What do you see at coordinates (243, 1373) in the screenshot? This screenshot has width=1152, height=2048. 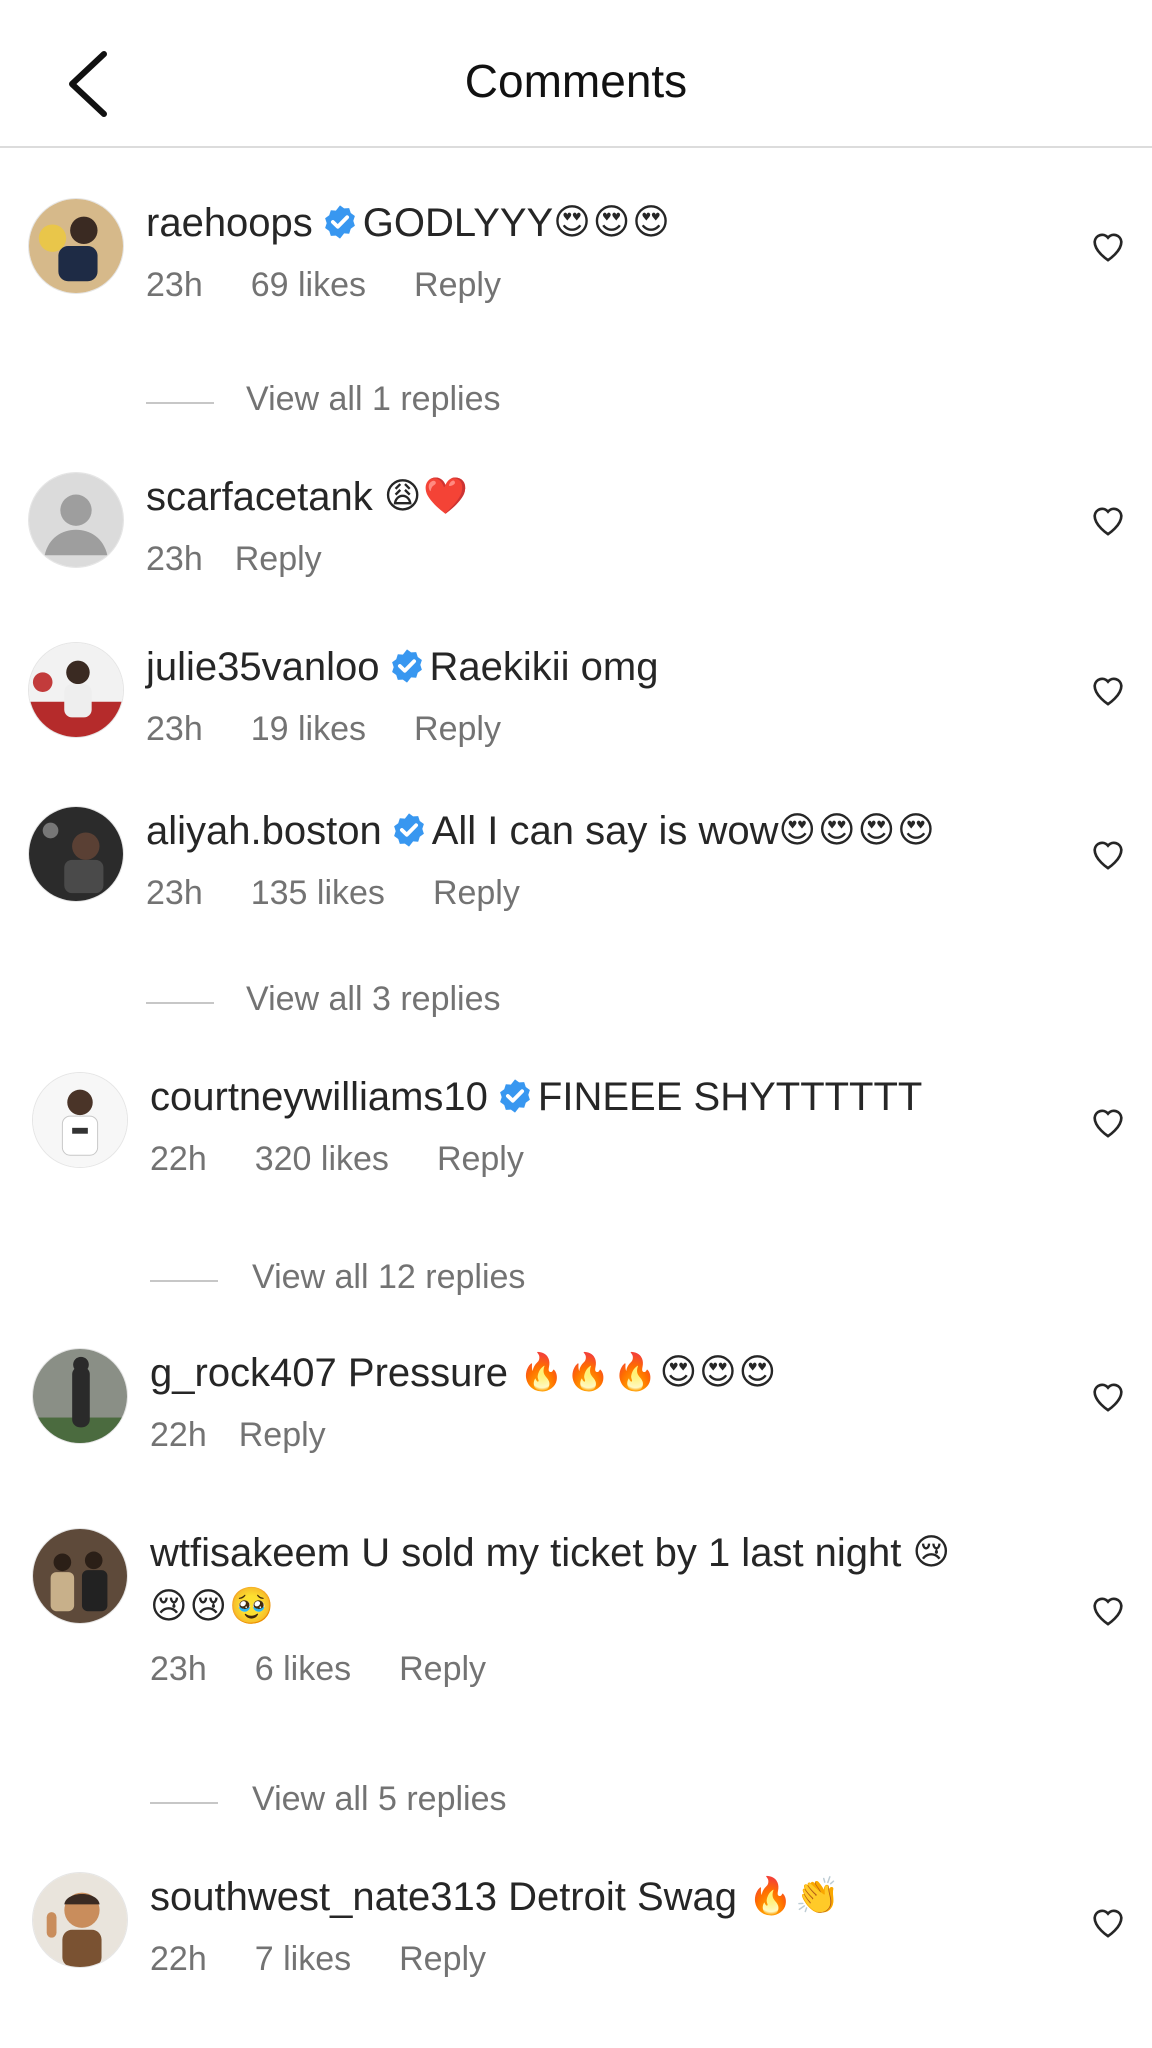 I see `username: g_rock407` at bounding box center [243, 1373].